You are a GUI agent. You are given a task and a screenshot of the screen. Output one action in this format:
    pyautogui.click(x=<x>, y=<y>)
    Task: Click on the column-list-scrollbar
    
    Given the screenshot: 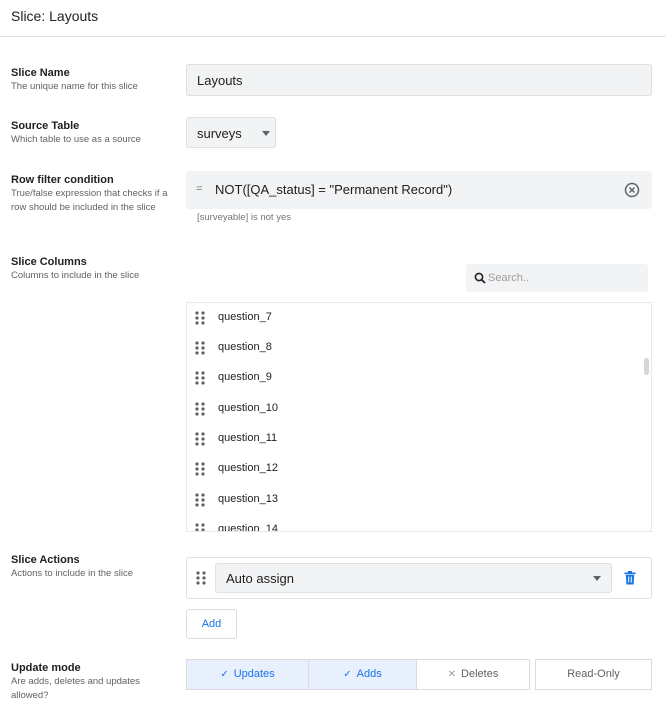 What is the action you would take?
    pyautogui.click(x=646, y=366)
    